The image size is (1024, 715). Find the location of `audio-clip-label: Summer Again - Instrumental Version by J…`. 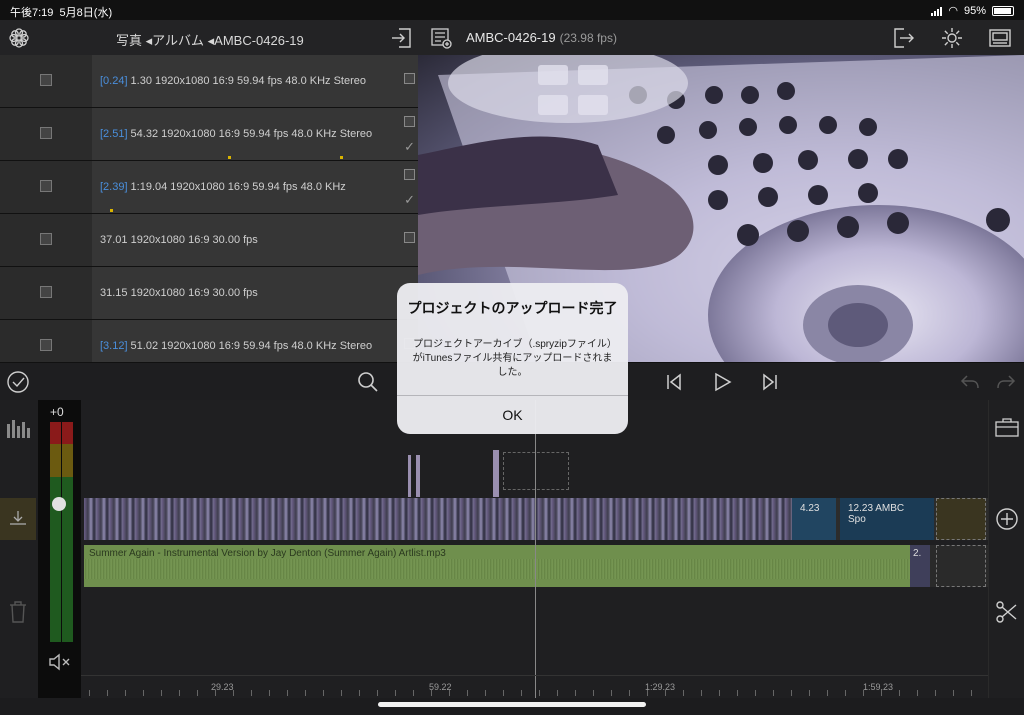

audio-clip-label: Summer Again - Instrumental Version by J… is located at coordinates (267, 553).